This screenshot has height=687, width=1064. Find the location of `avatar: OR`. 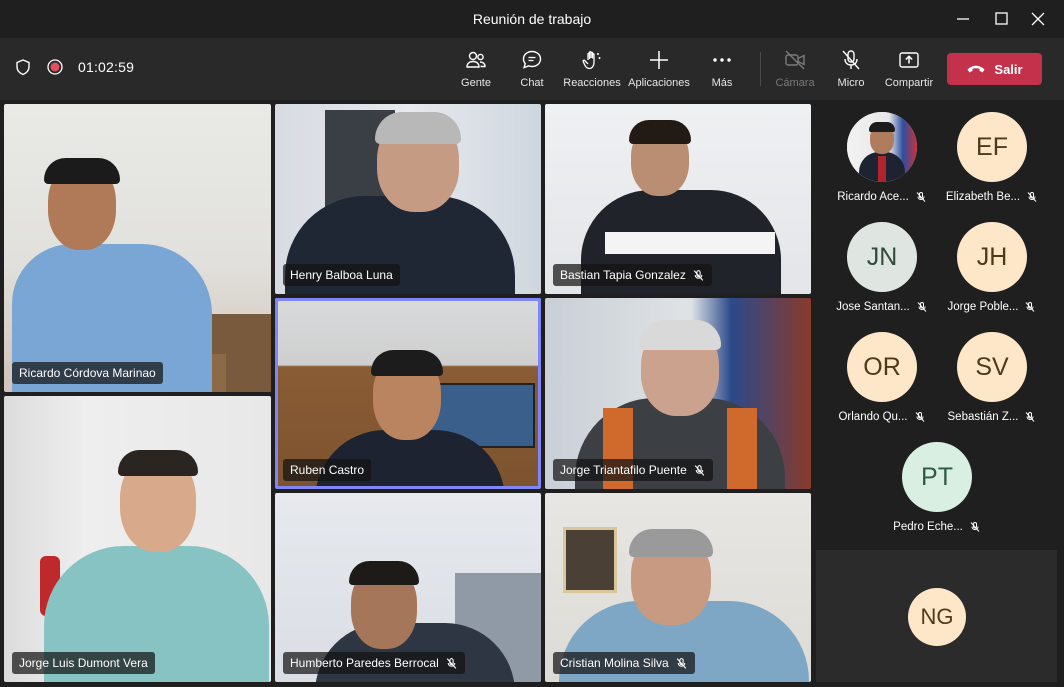

avatar: OR is located at coordinates (882, 367).